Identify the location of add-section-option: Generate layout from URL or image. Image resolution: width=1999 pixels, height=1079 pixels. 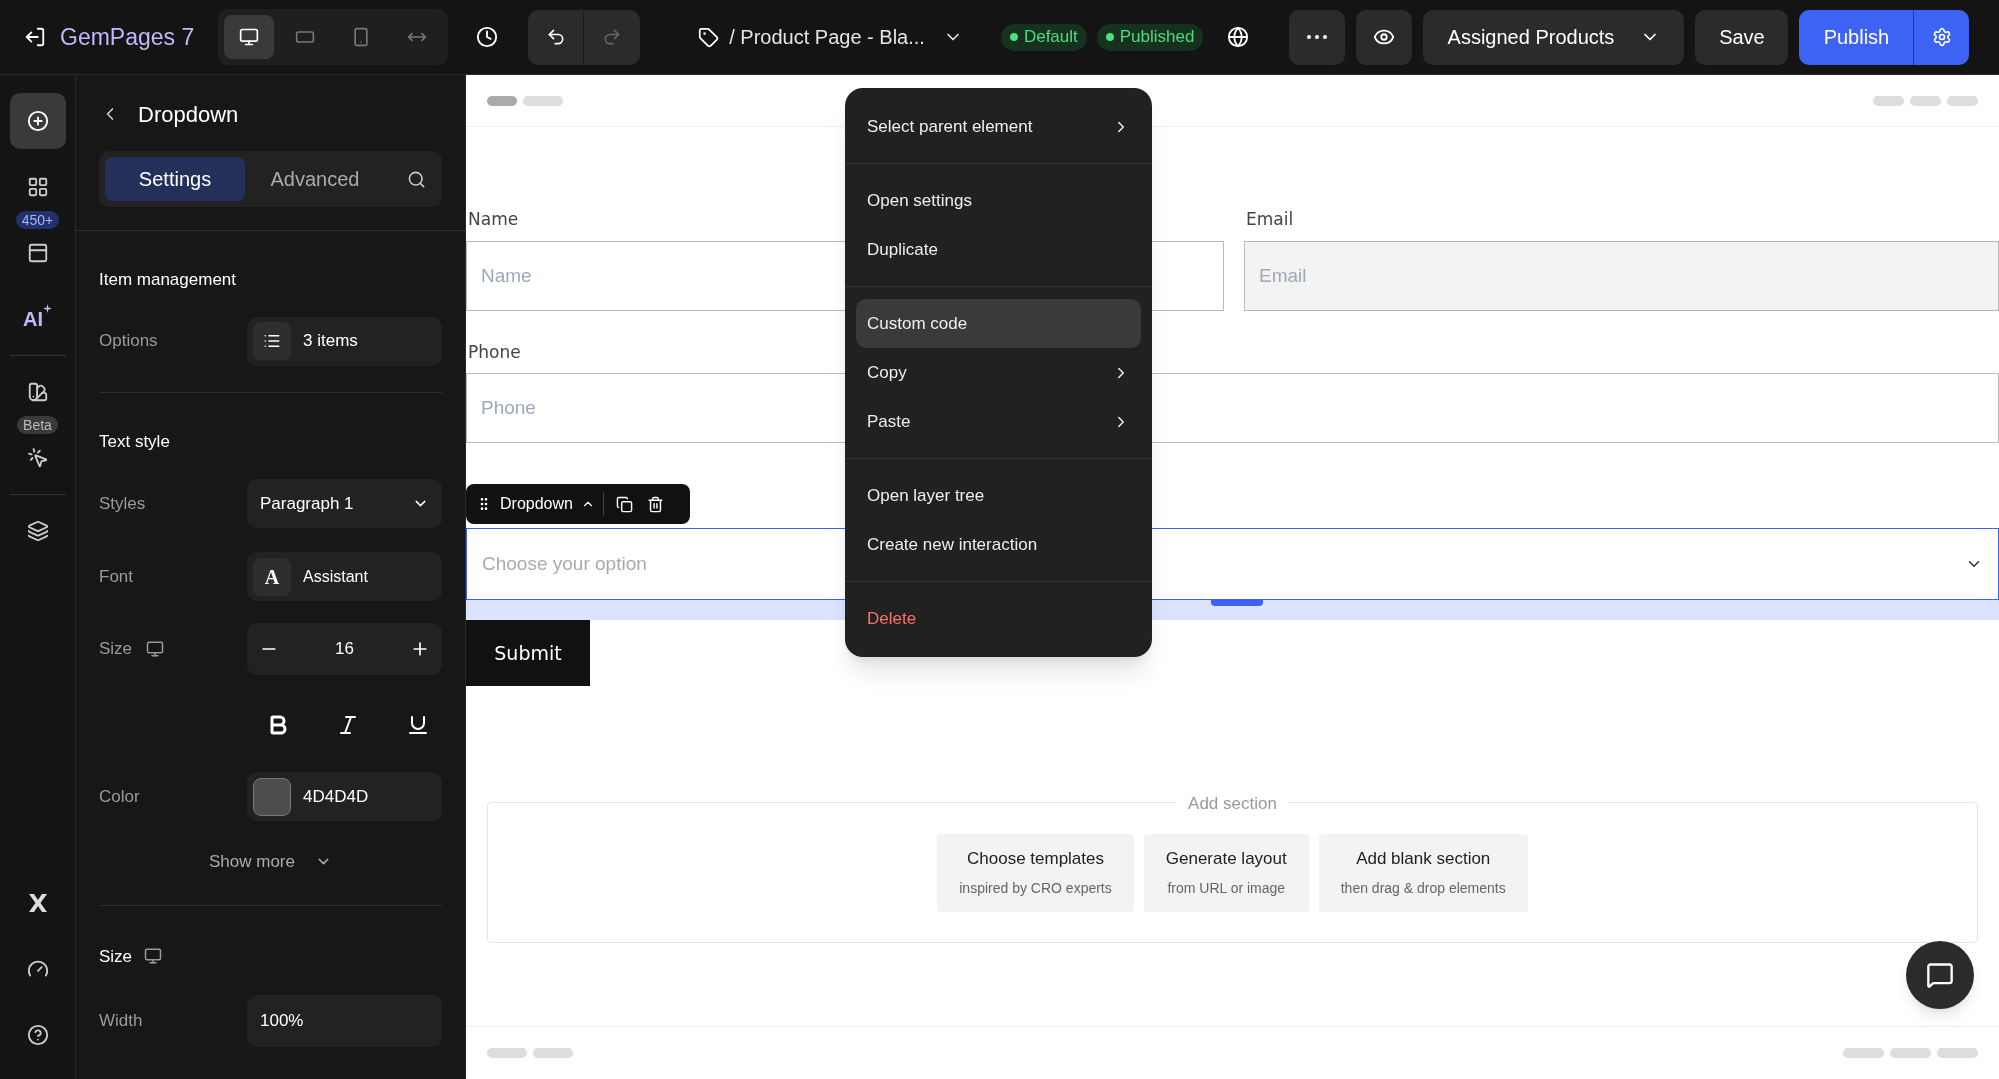
(1226, 872).